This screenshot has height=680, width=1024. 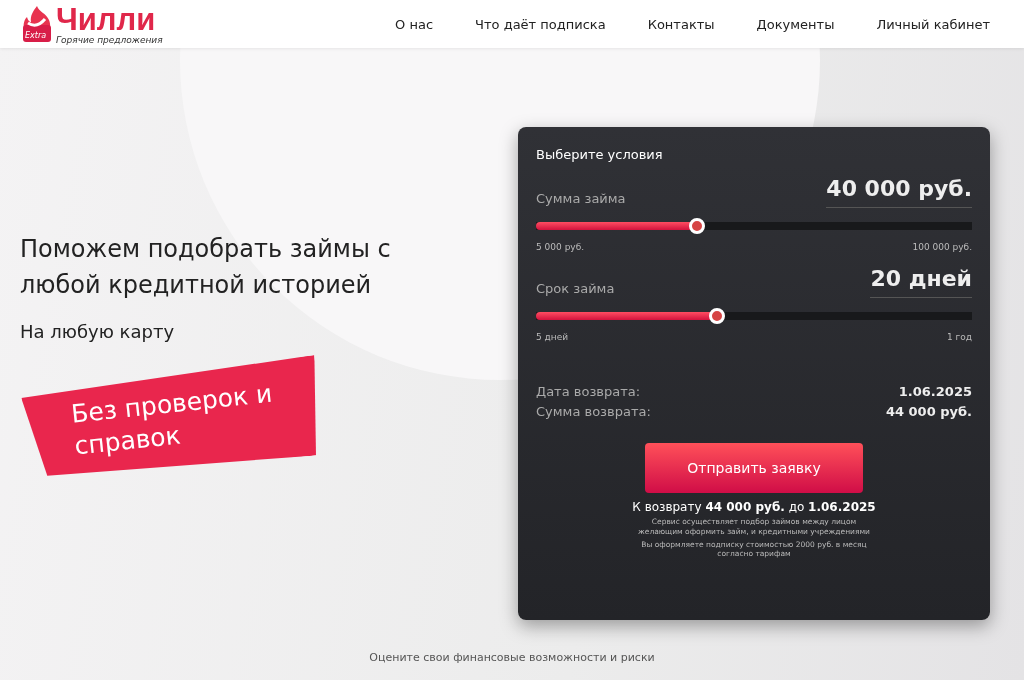 What do you see at coordinates (36, 35) in the screenshot?
I see `logo-extra-label: Extra` at bounding box center [36, 35].